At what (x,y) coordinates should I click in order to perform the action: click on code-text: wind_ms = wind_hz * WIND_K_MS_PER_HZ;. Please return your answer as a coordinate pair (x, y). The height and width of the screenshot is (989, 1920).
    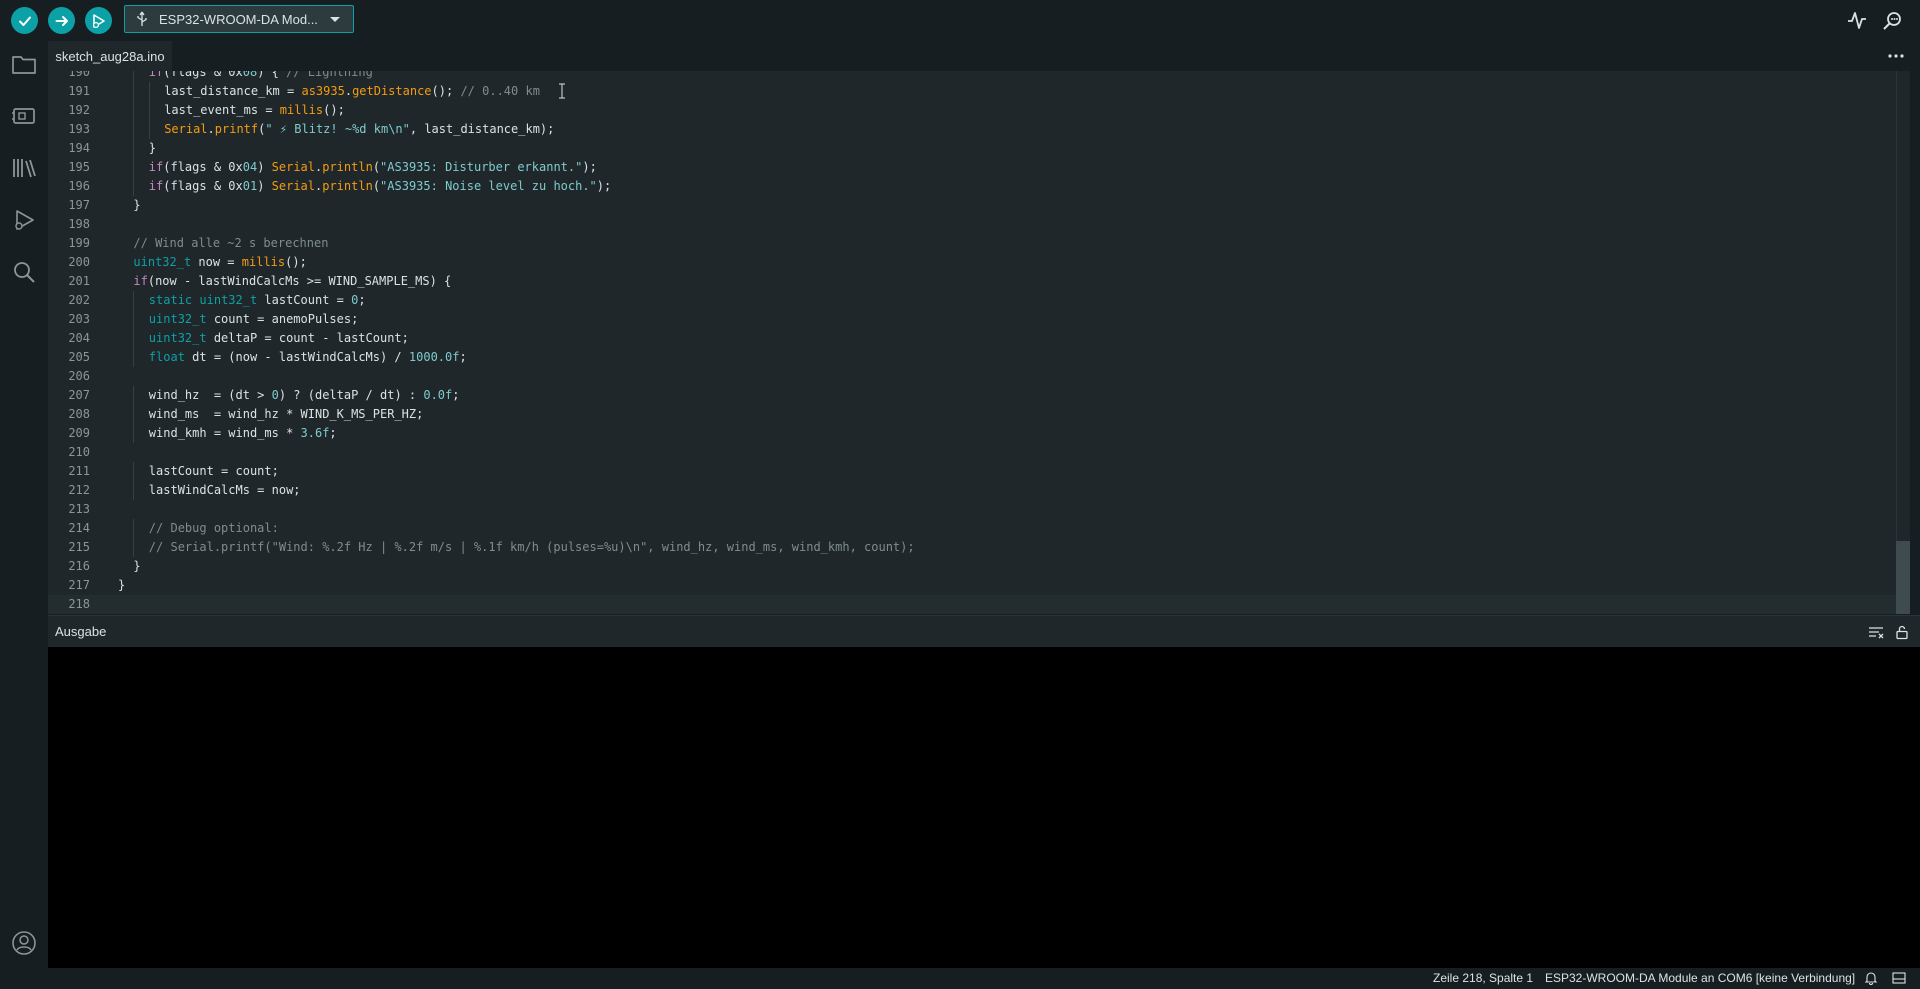
    Looking at the image, I should click on (286, 414).